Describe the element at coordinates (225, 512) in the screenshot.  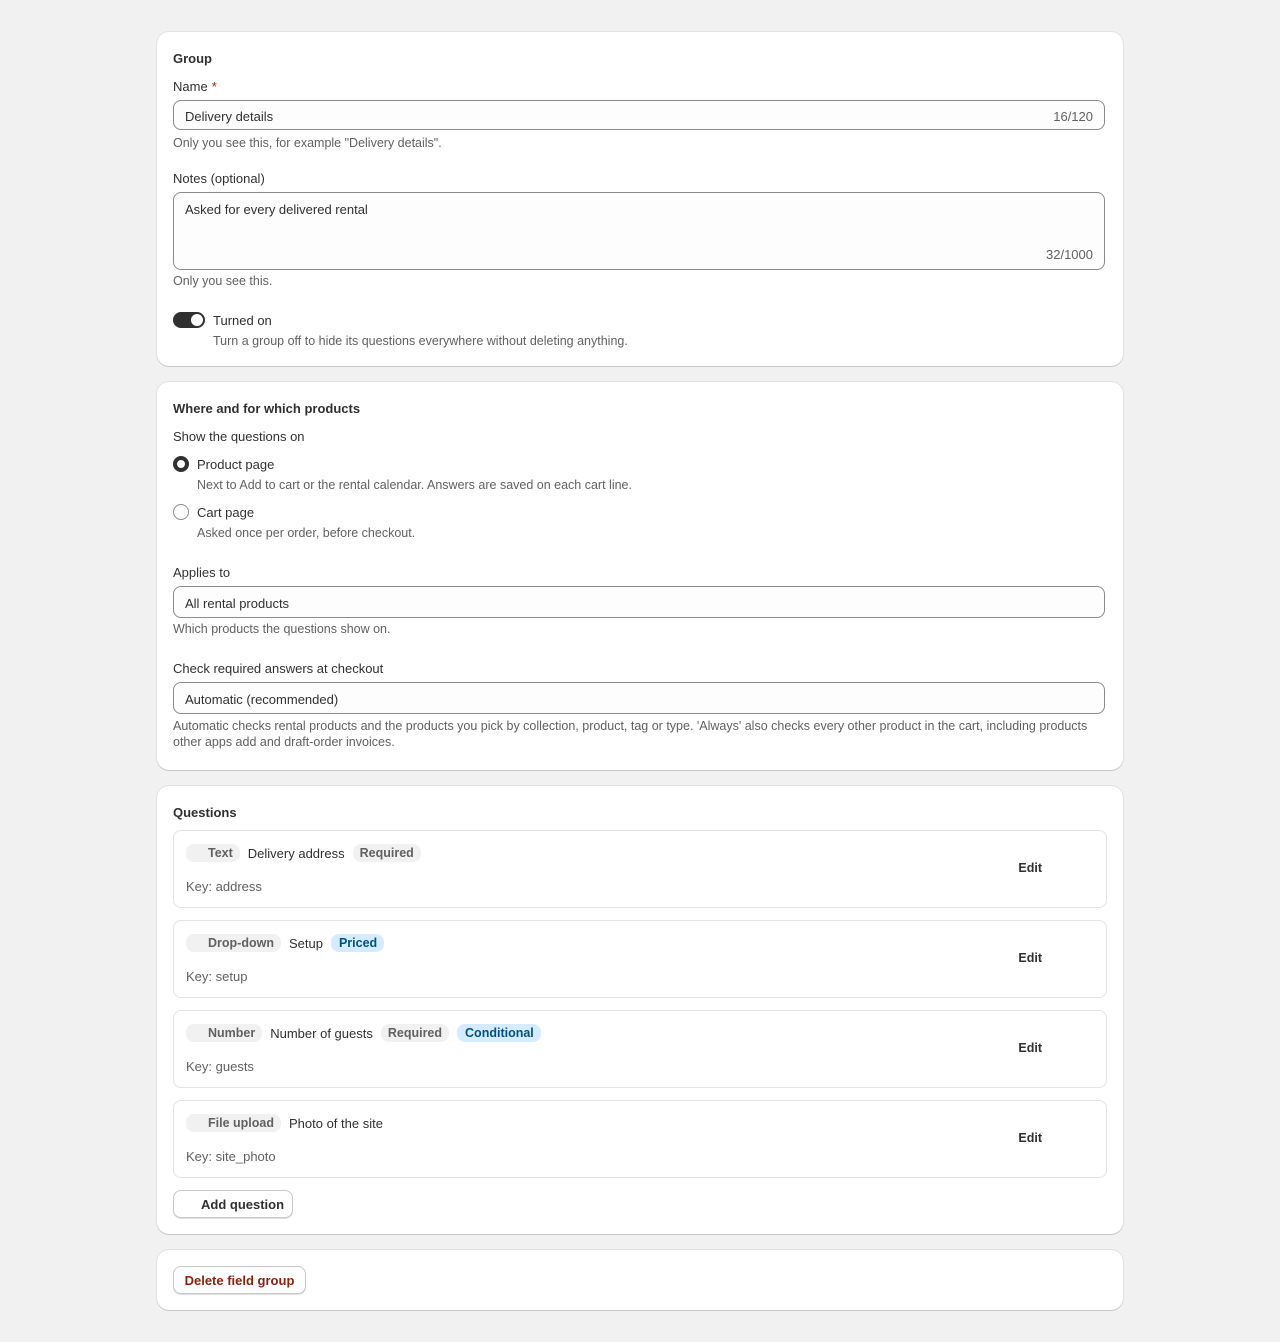
I see `cart-page-label: Cart page` at that location.